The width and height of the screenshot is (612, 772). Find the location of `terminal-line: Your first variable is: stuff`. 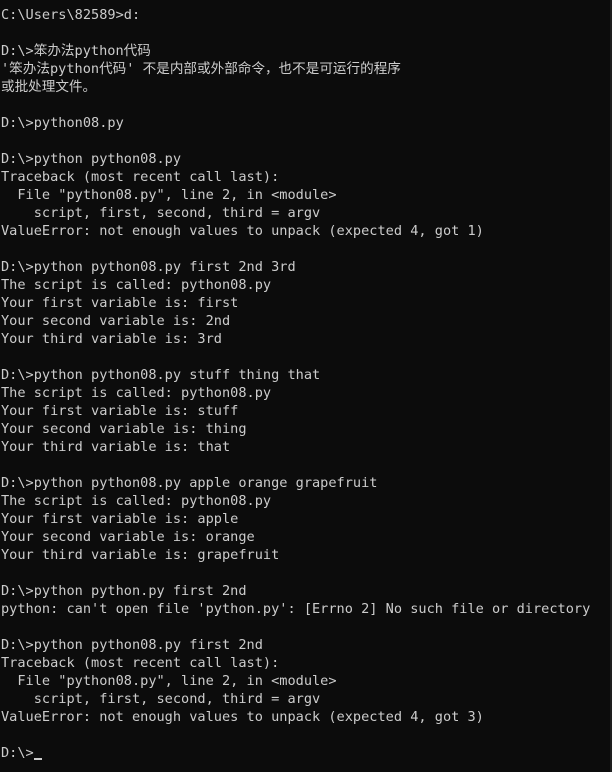

terminal-line: Your first variable is: stuff is located at coordinates (120, 411).